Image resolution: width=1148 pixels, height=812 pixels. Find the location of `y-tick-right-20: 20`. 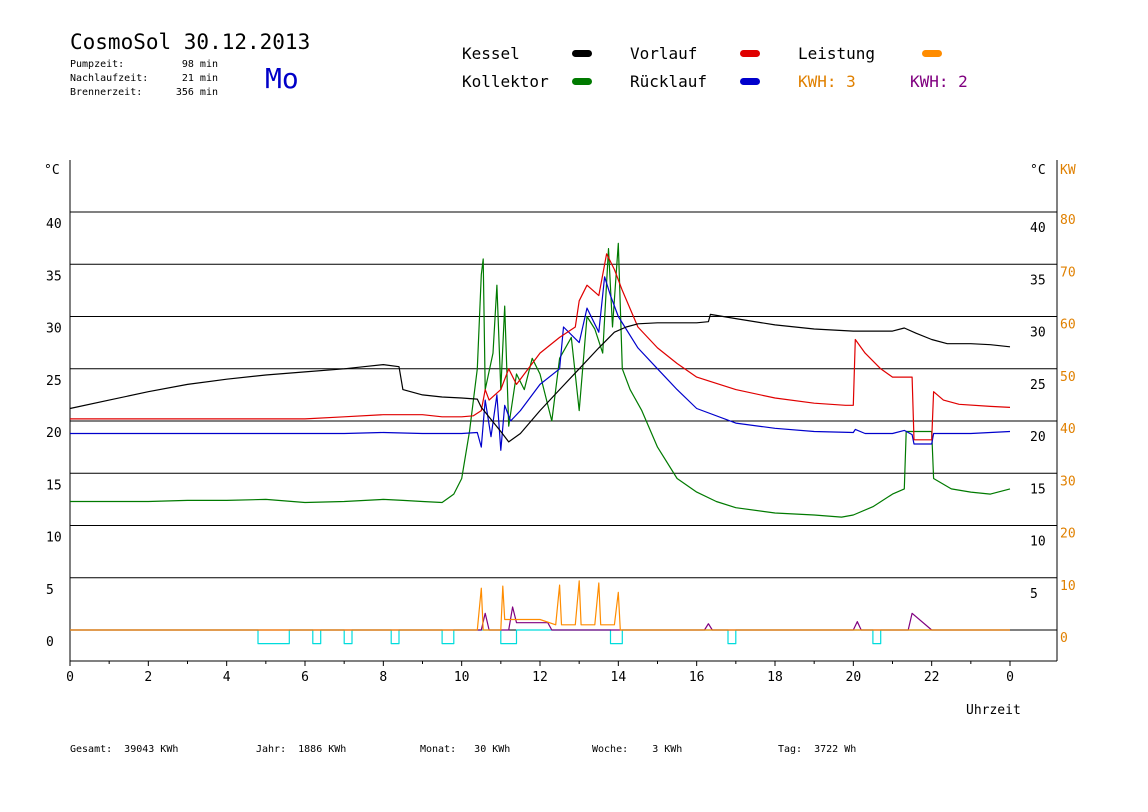

y-tick-right-20: 20 is located at coordinates (1038, 437).